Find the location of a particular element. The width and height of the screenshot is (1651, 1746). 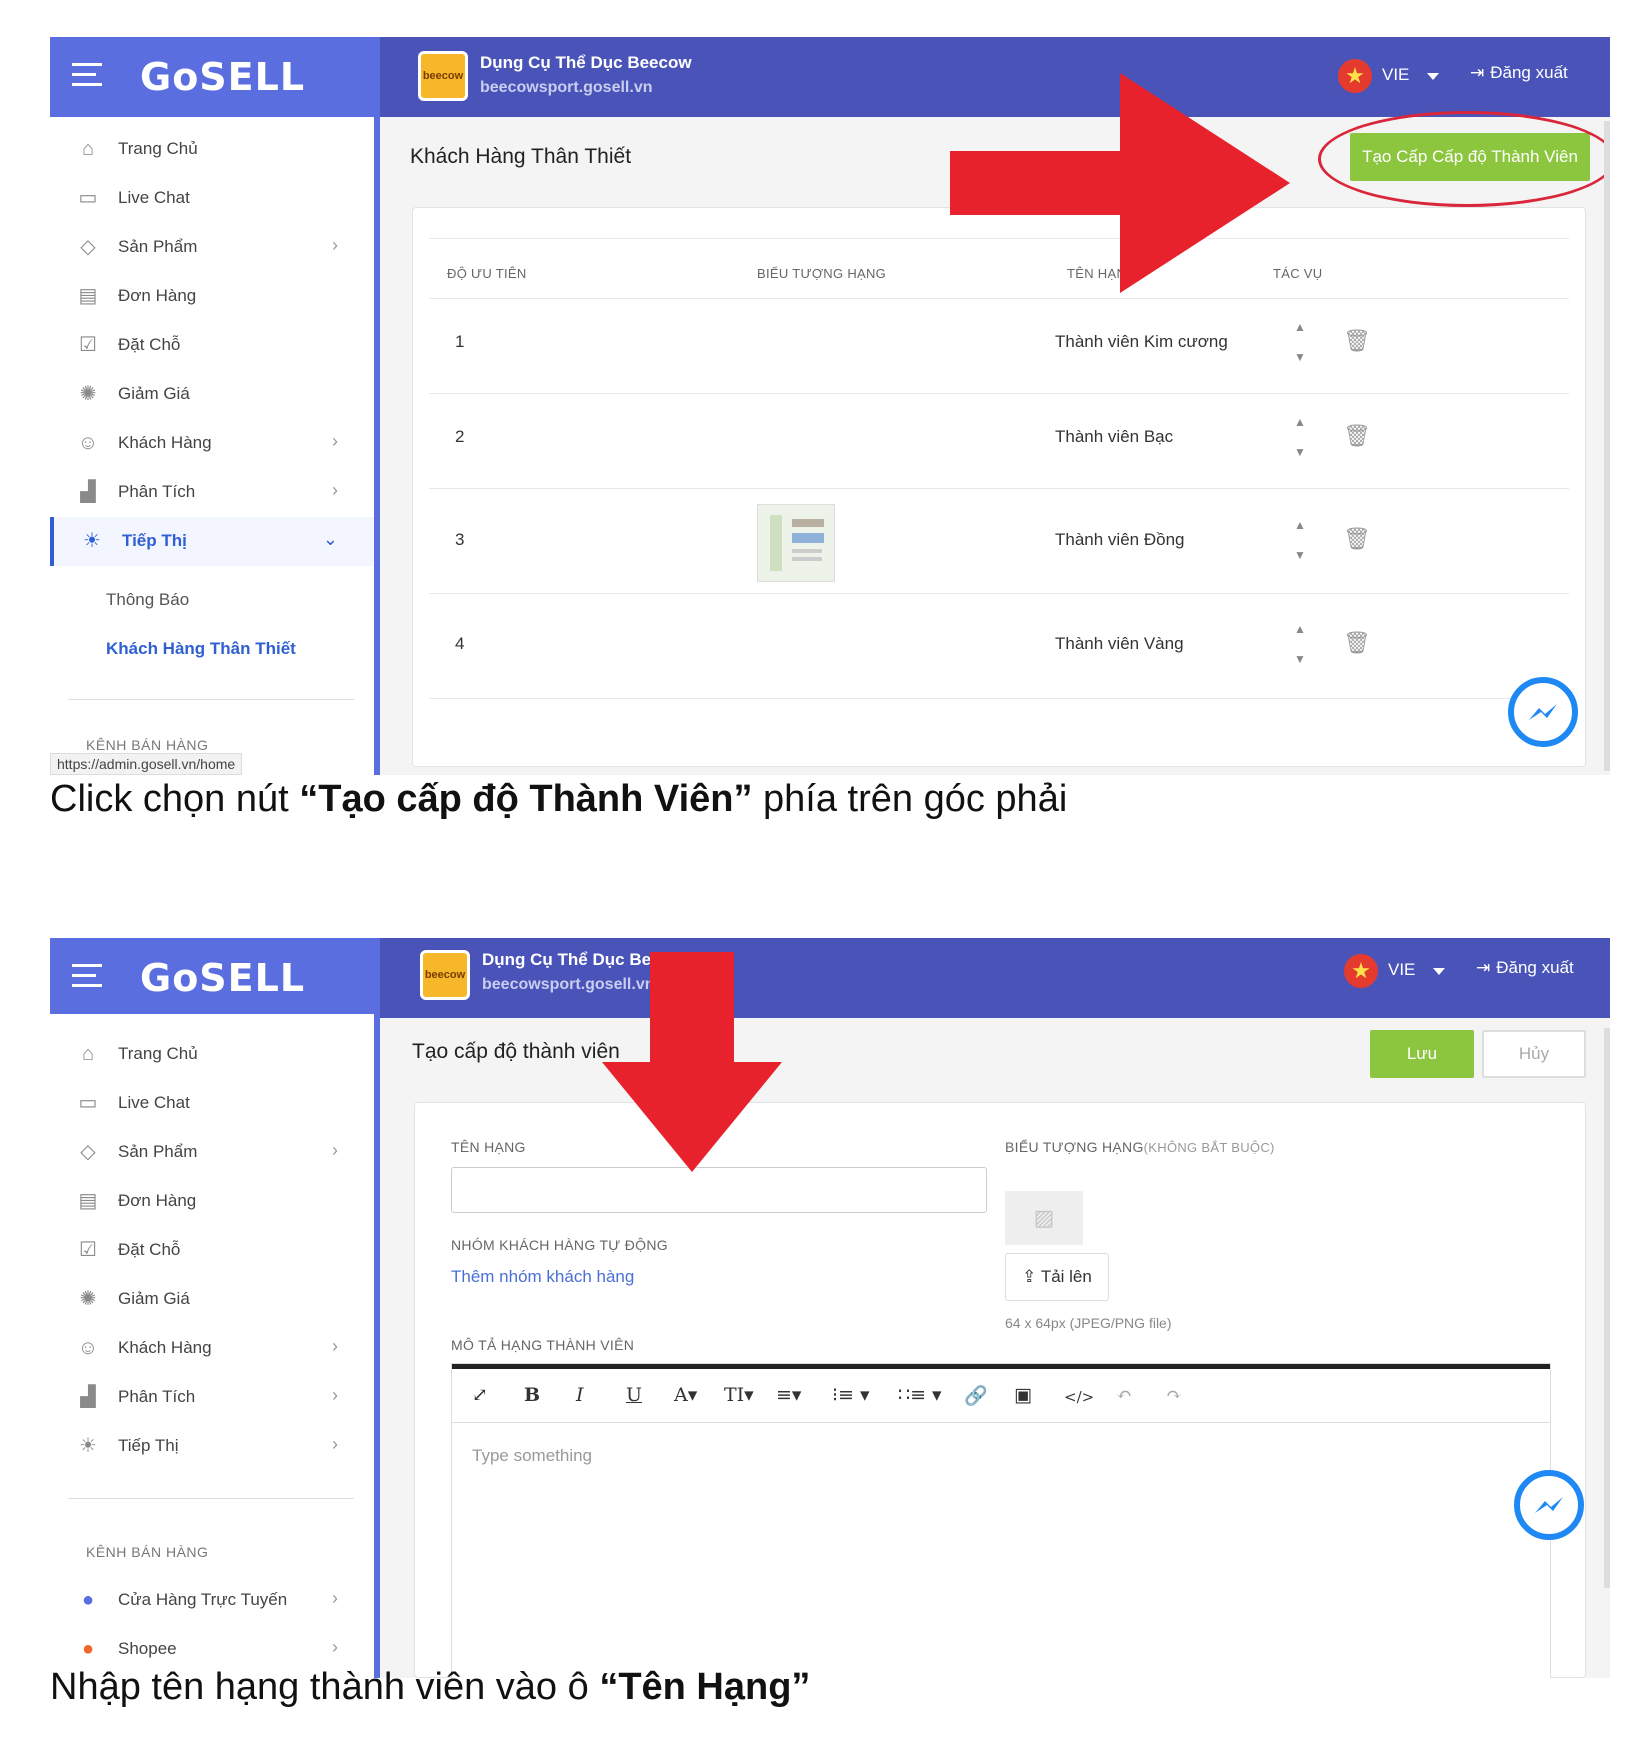

vietnam-flag-icon: ★ is located at coordinates (1361, 971).